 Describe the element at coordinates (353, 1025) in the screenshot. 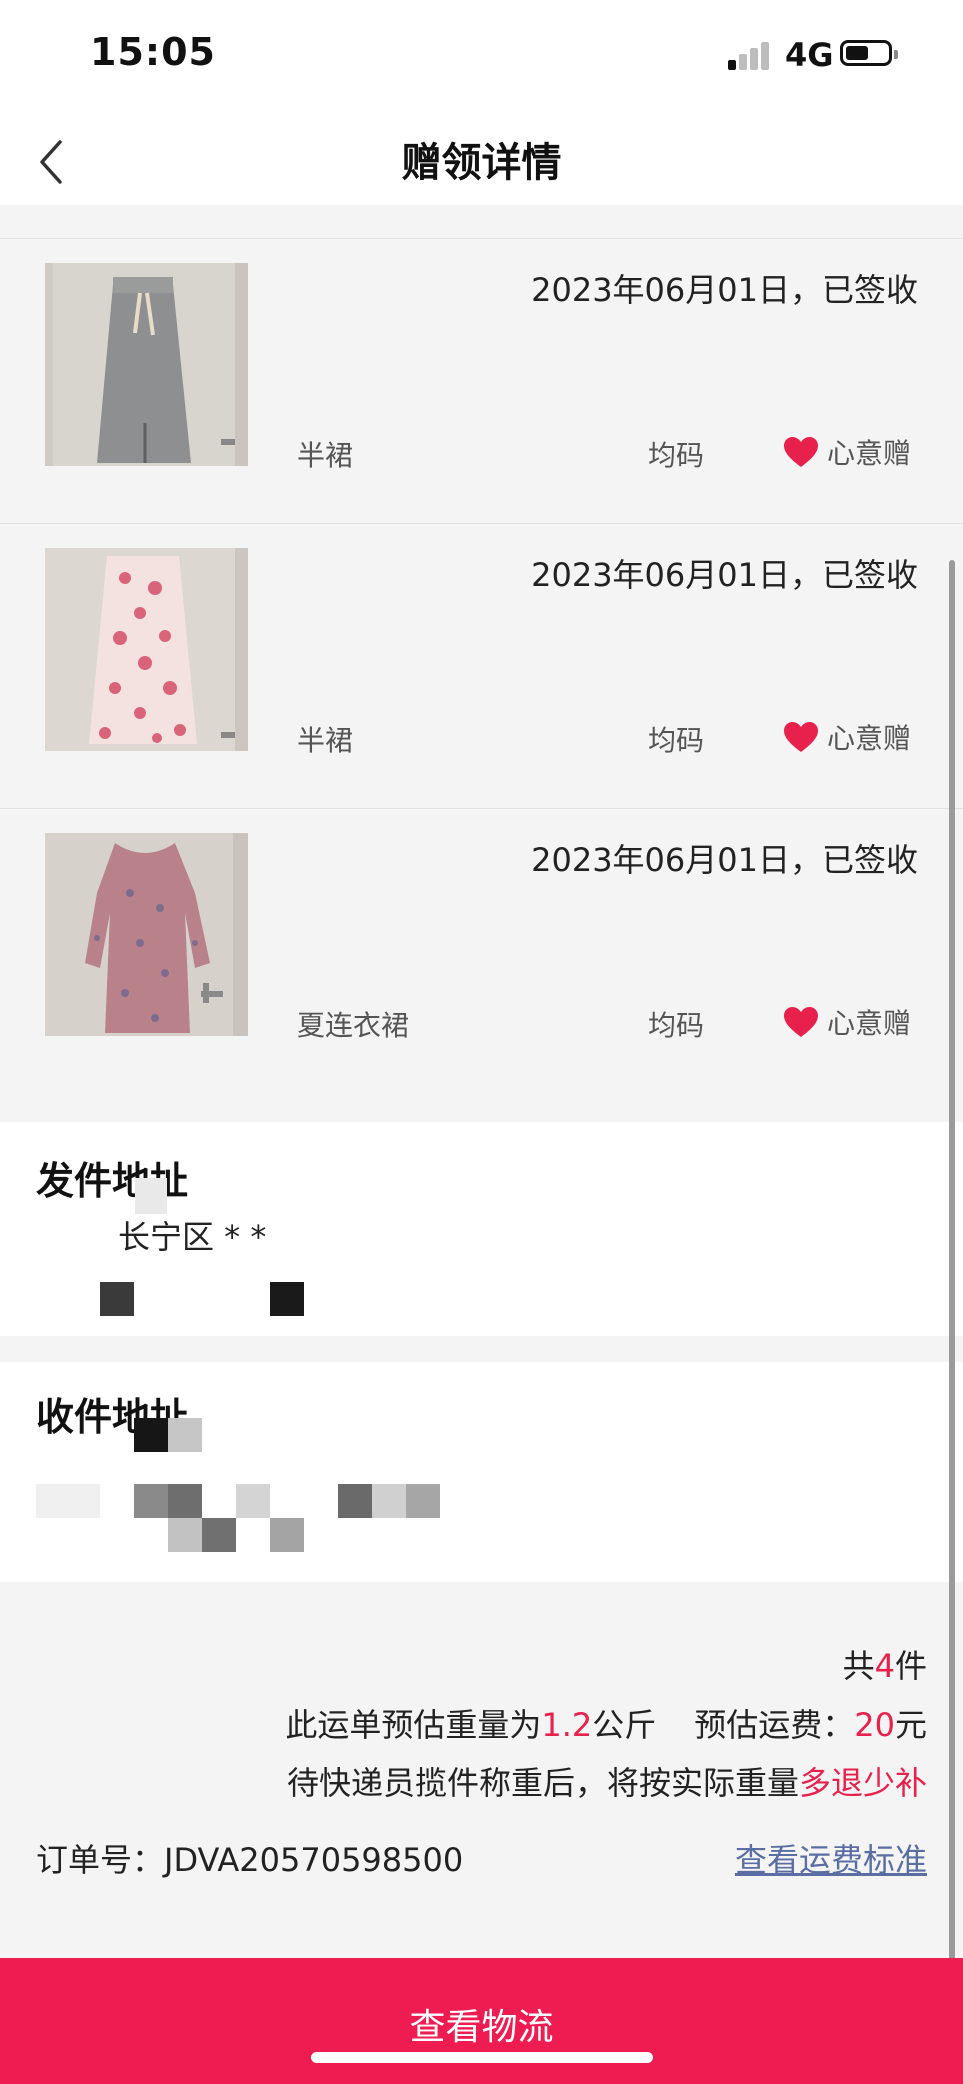

I see `item-name: 夏连衣裙` at that location.